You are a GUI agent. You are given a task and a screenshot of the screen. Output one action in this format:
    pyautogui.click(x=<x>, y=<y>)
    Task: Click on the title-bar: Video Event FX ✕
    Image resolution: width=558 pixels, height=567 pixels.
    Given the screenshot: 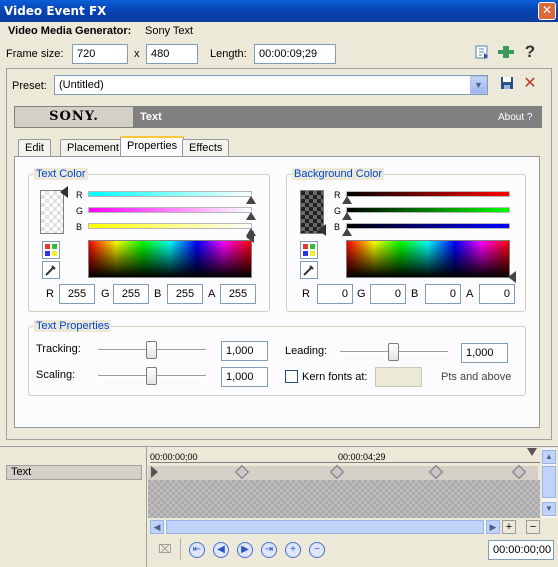 What is the action you would take?
    pyautogui.click(x=279, y=11)
    